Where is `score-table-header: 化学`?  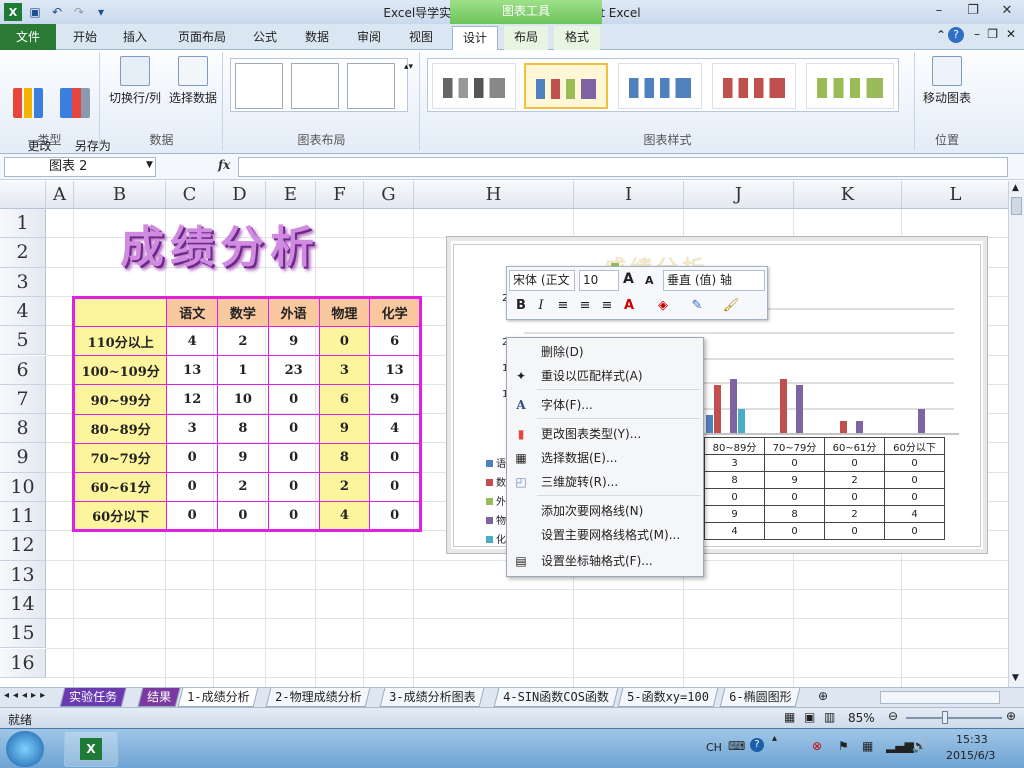
score-table-header: 化学 is located at coordinates (395, 312).